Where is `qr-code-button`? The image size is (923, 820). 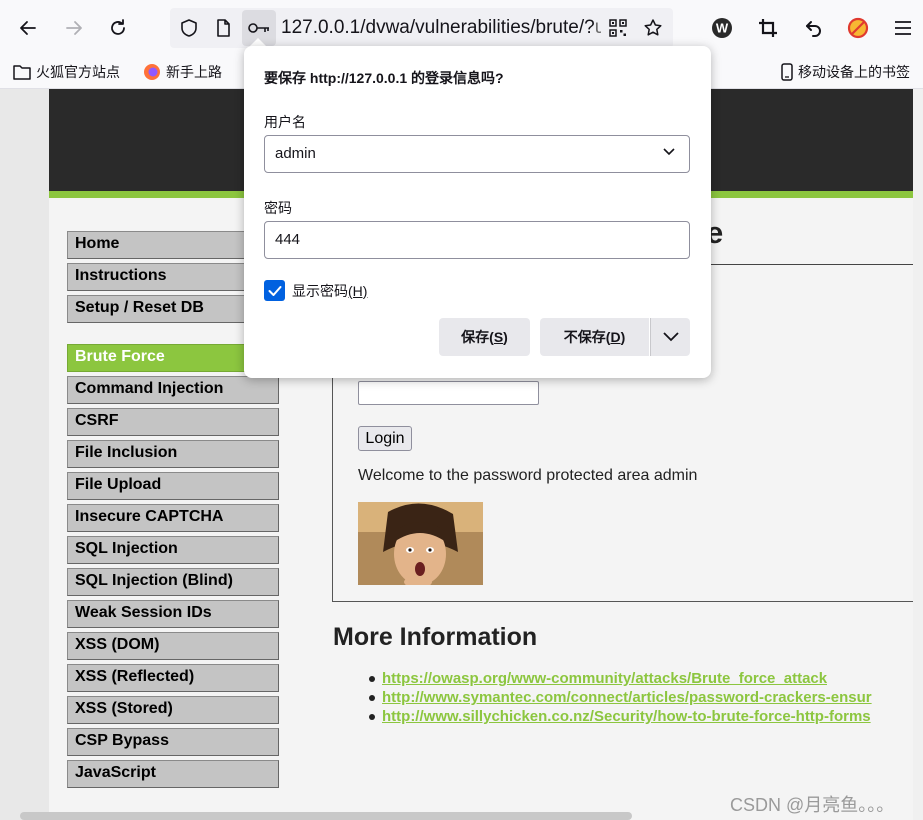
qr-code-button is located at coordinates (618, 28).